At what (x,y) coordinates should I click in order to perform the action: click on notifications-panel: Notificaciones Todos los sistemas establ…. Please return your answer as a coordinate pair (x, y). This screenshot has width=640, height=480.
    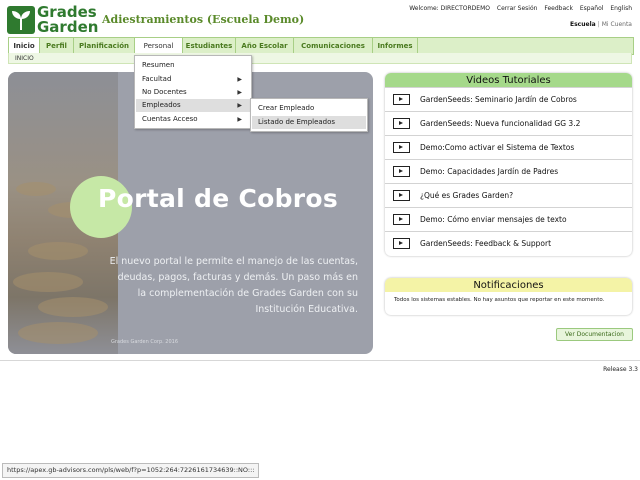
    Looking at the image, I should click on (508, 296).